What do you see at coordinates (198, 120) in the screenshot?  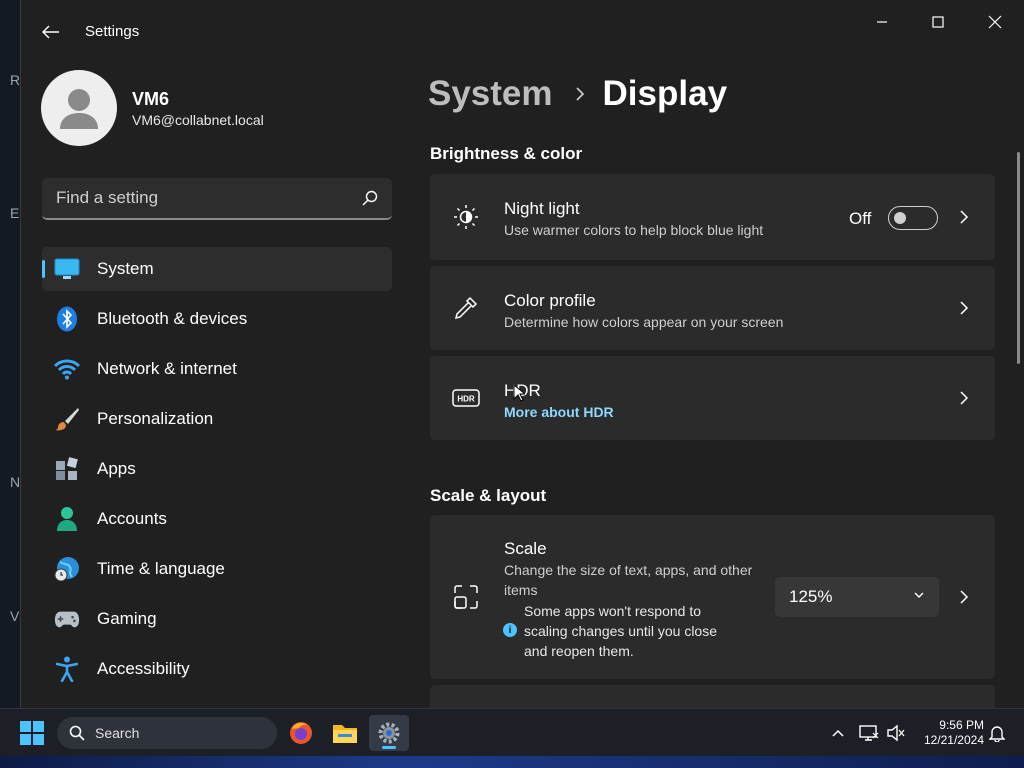 I see `profile-email: VM6@collabnet.local` at bounding box center [198, 120].